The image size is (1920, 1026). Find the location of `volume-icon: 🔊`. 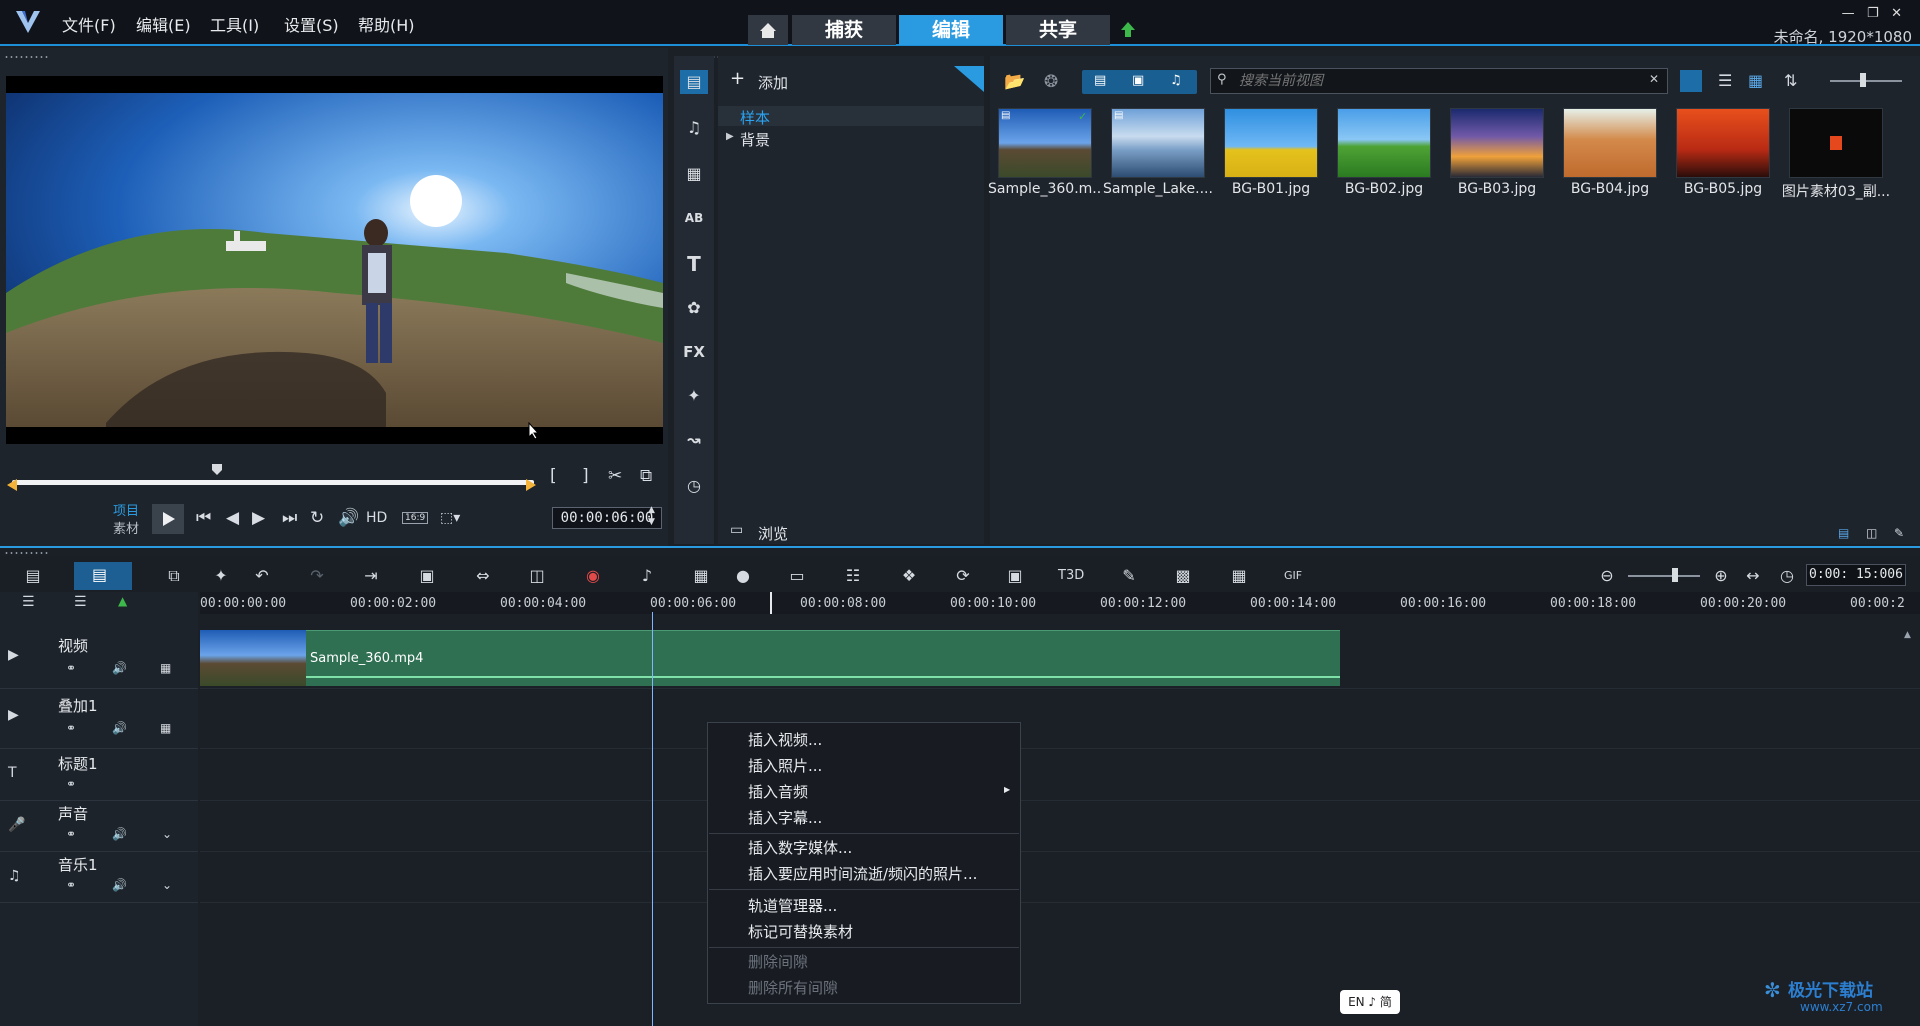

volume-icon: 🔊 is located at coordinates (348, 518).